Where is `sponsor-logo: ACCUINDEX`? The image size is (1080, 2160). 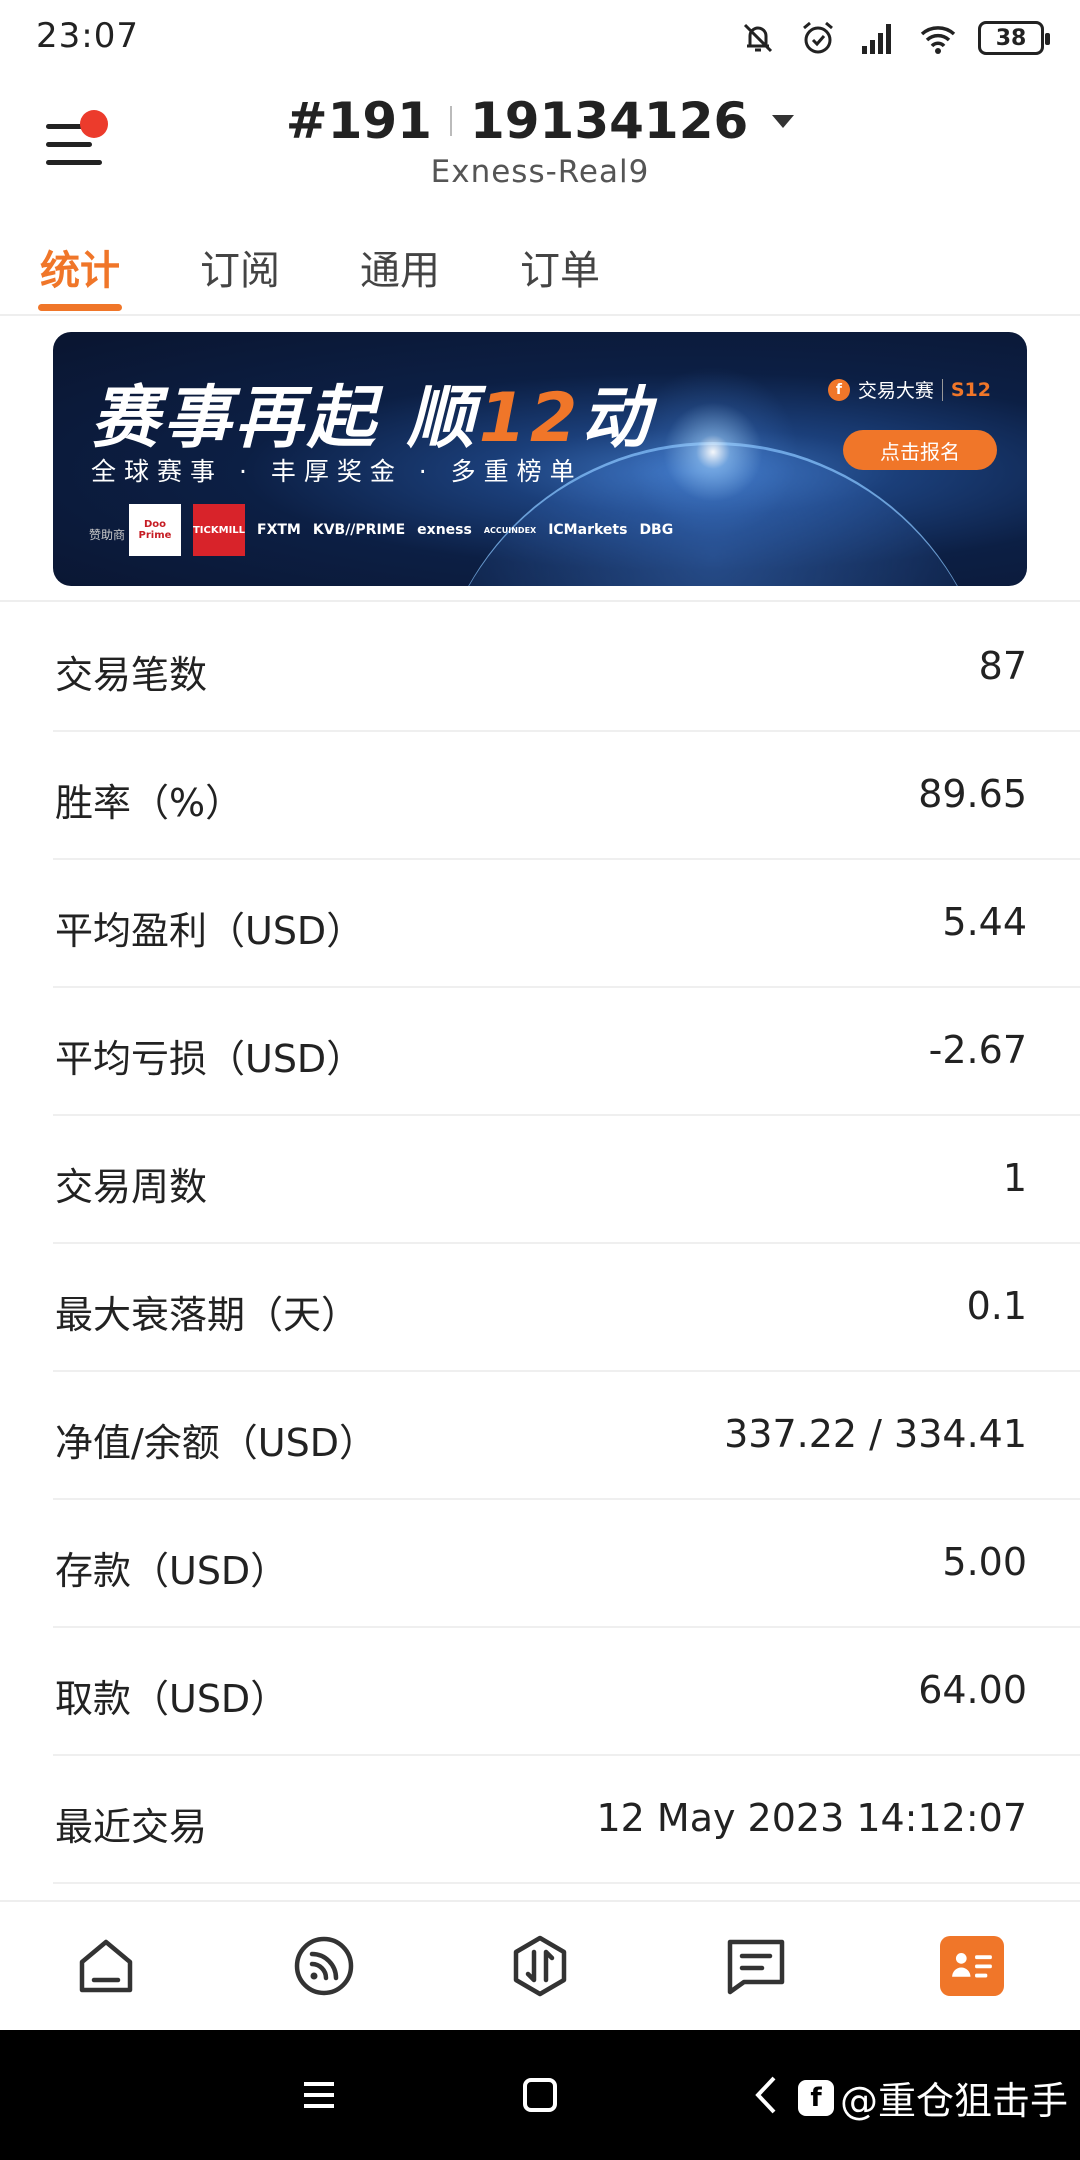
sponsor-logo: ACCUINDEX is located at coordinates (510, 530).